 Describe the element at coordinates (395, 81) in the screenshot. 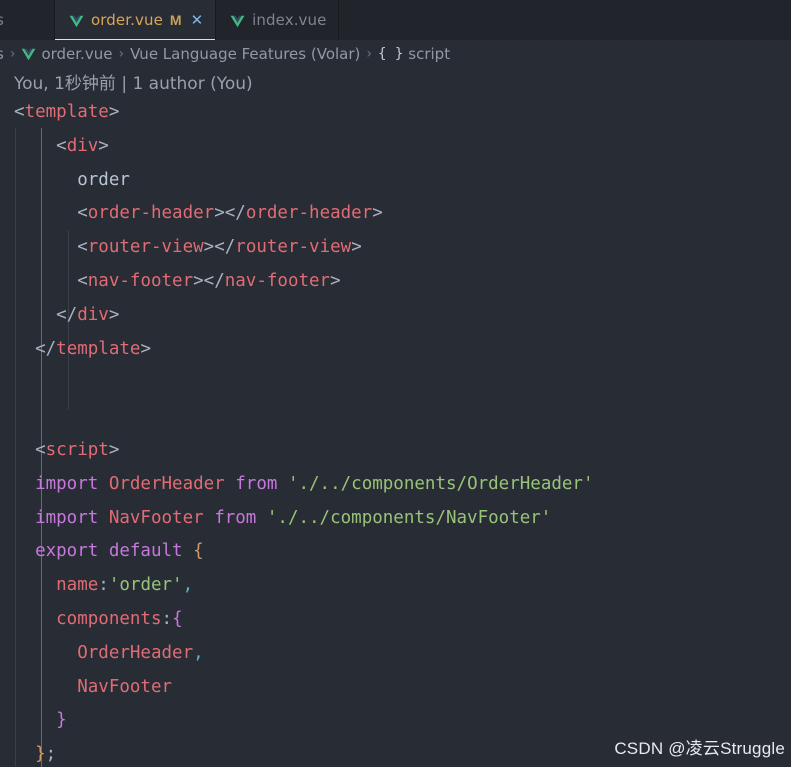

I see `git-blame-header: You, 1秒钟前 | 1 author (You)` at that location.